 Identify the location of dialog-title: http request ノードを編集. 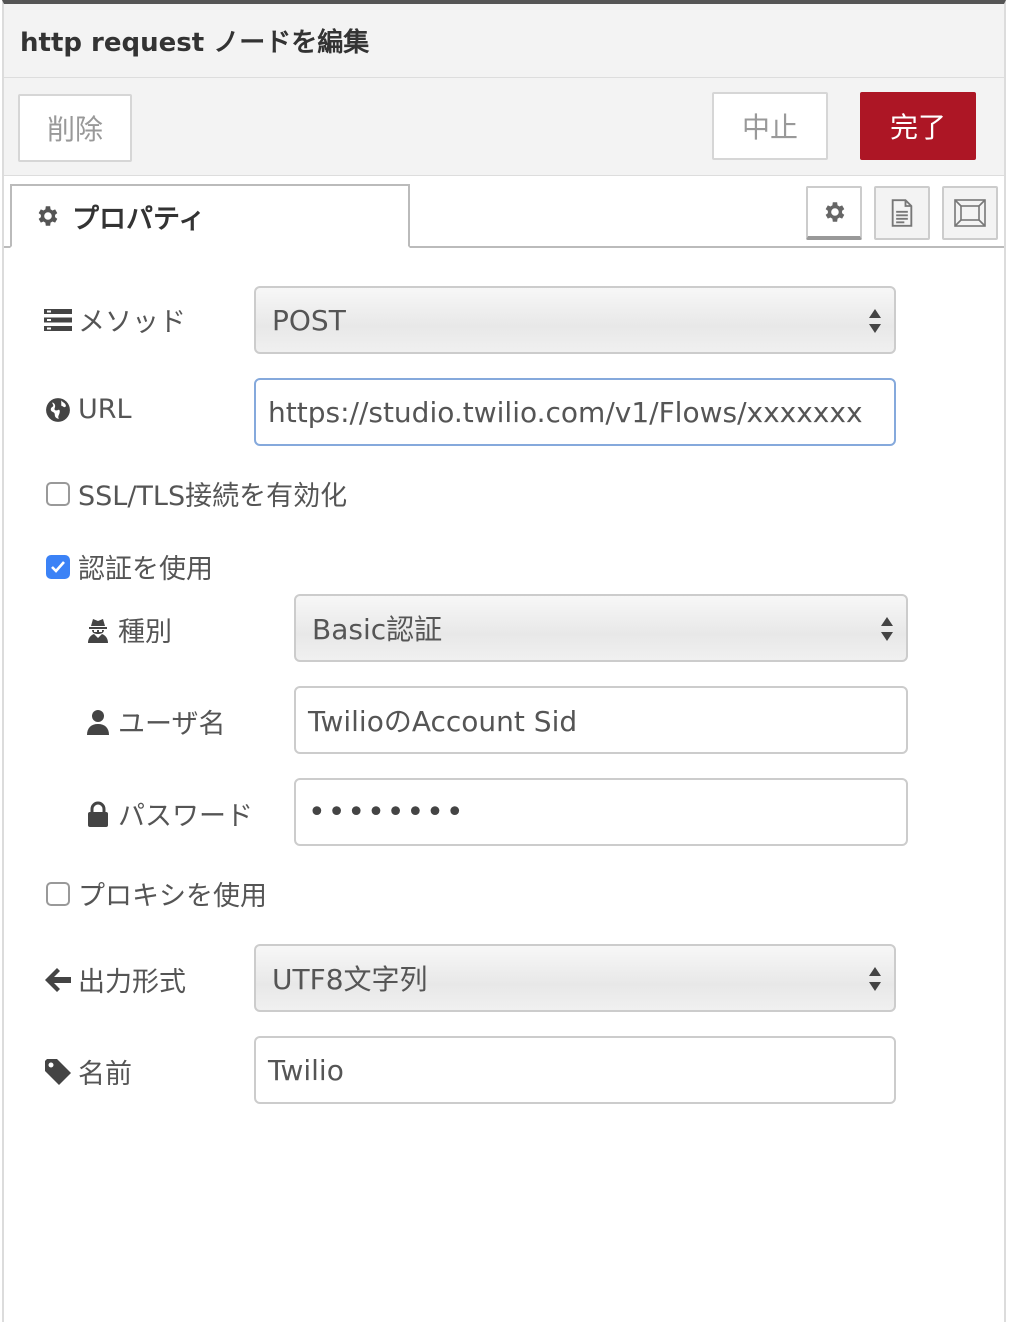
(195, 43).